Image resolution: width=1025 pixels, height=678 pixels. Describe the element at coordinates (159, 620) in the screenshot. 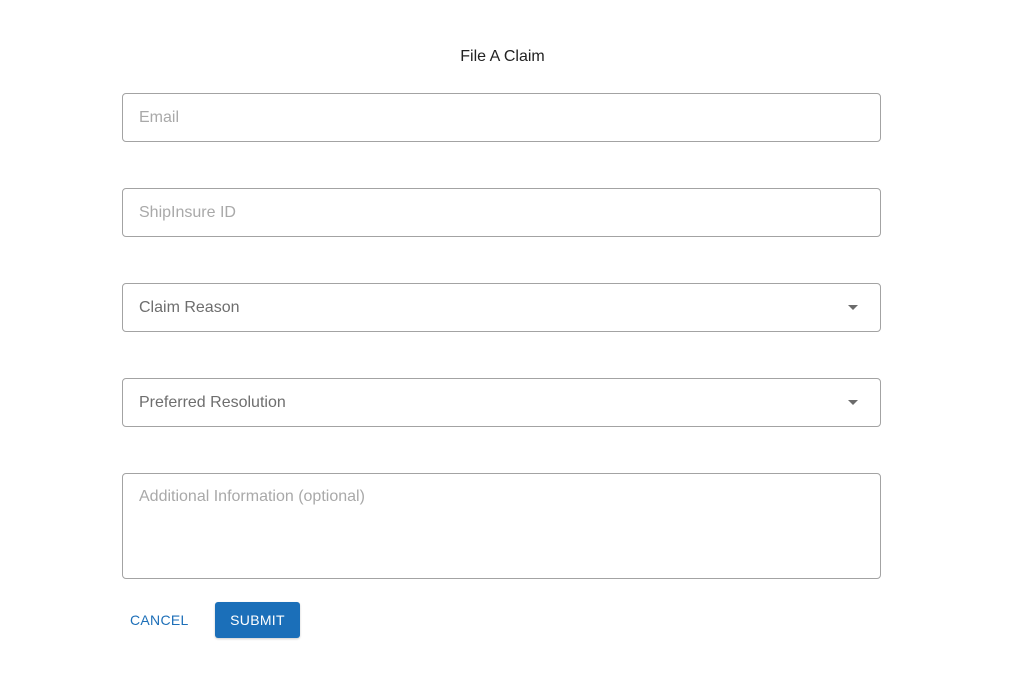

I see `cancel-button: CANCEL` at that location.